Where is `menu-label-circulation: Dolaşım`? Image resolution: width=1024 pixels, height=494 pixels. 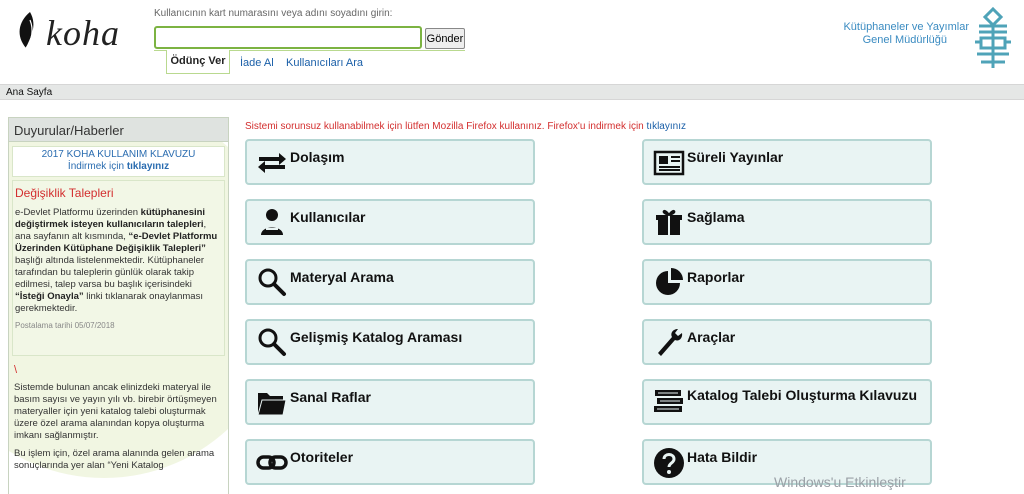
menu-label-circulation: Dolaşım is located at coordinates (317, 157).